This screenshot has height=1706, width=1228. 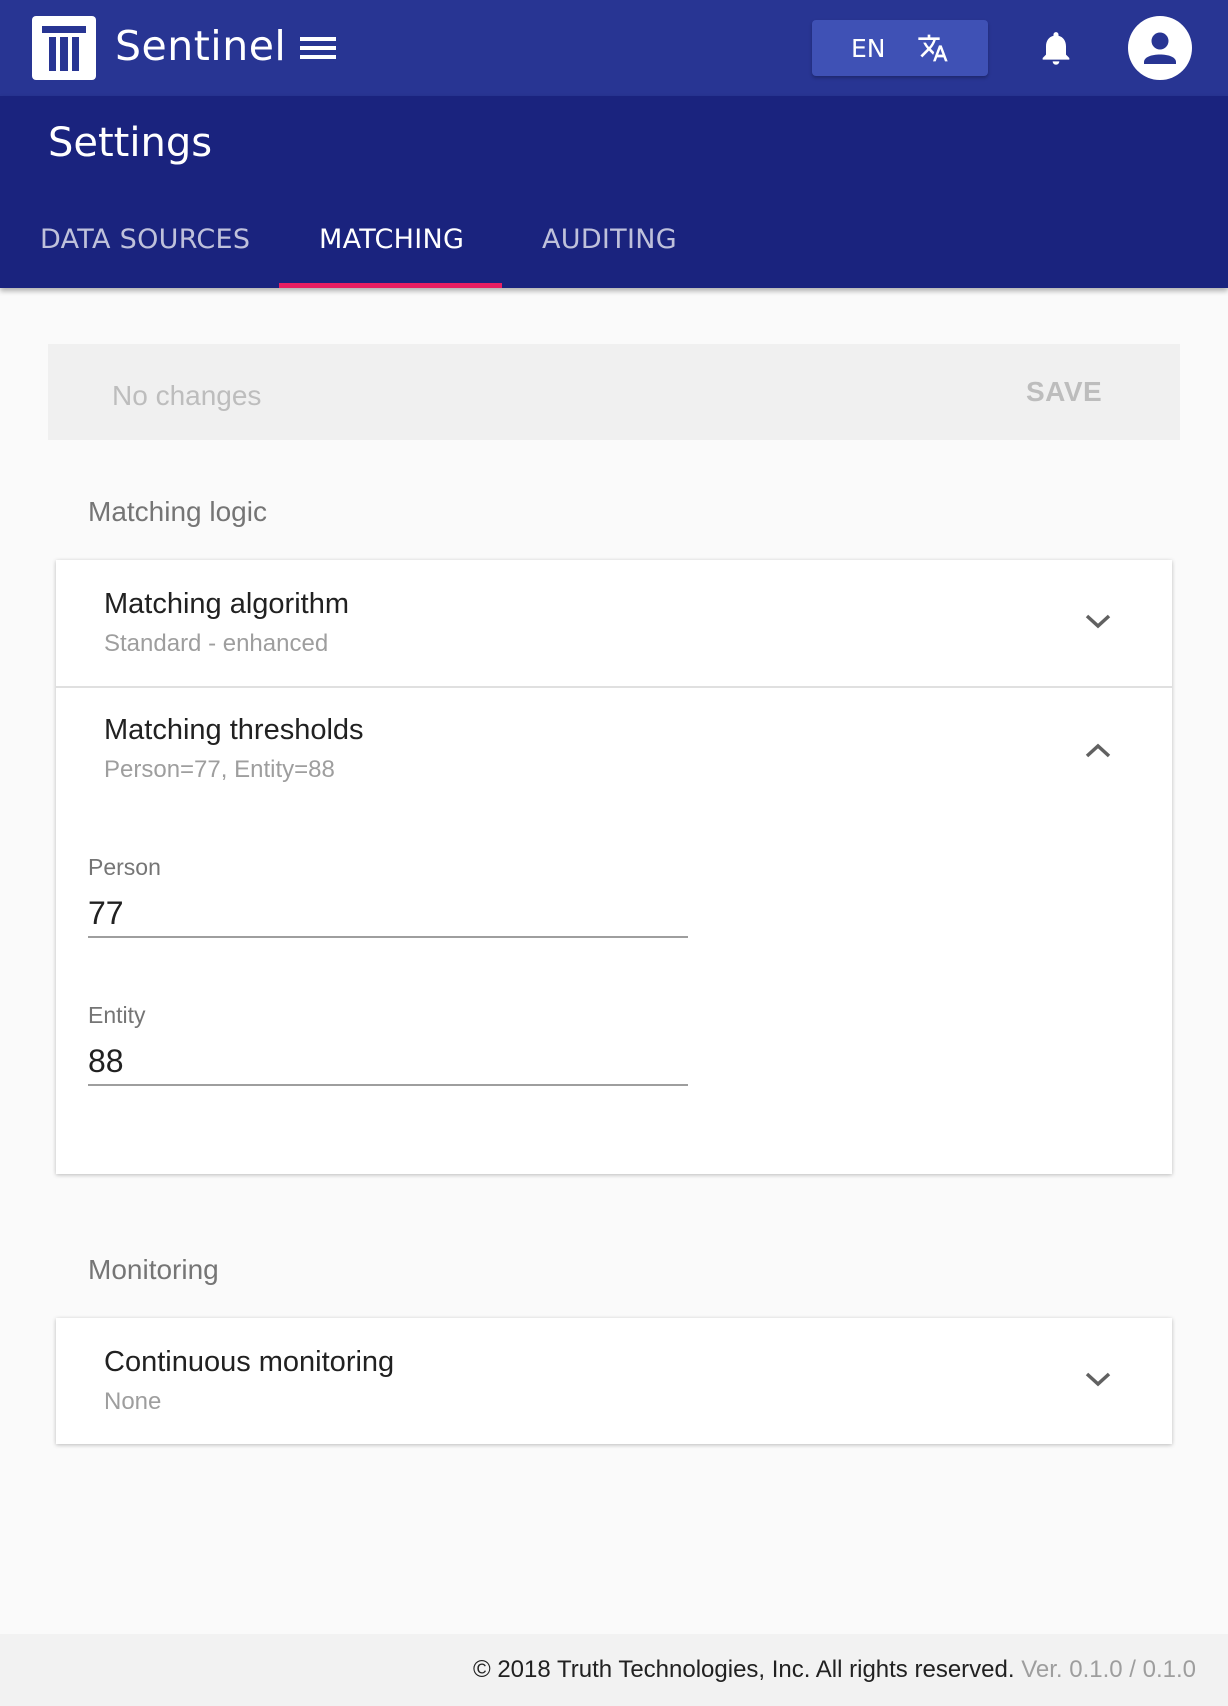 What do you see at coordinates (234, 730) in the screenshot?
I see `panel-title: Matching thresholds` at bounding box center [234, 730].